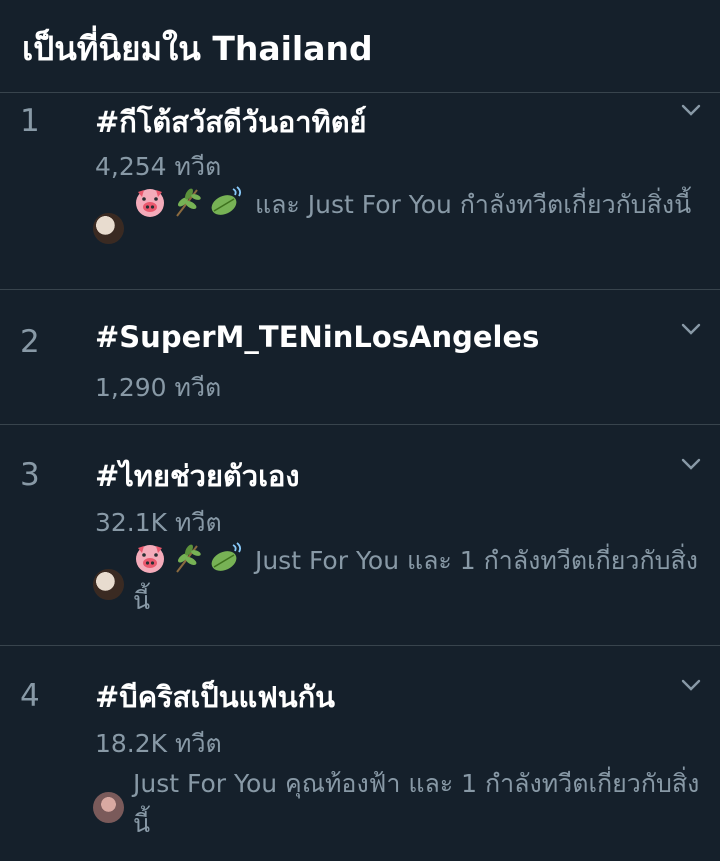  What do you see at coordinates (197, 48) in the screenshot?
I see `page-title: เป็นที่นิยมใน Thailand` at bounding box center [197, 48].